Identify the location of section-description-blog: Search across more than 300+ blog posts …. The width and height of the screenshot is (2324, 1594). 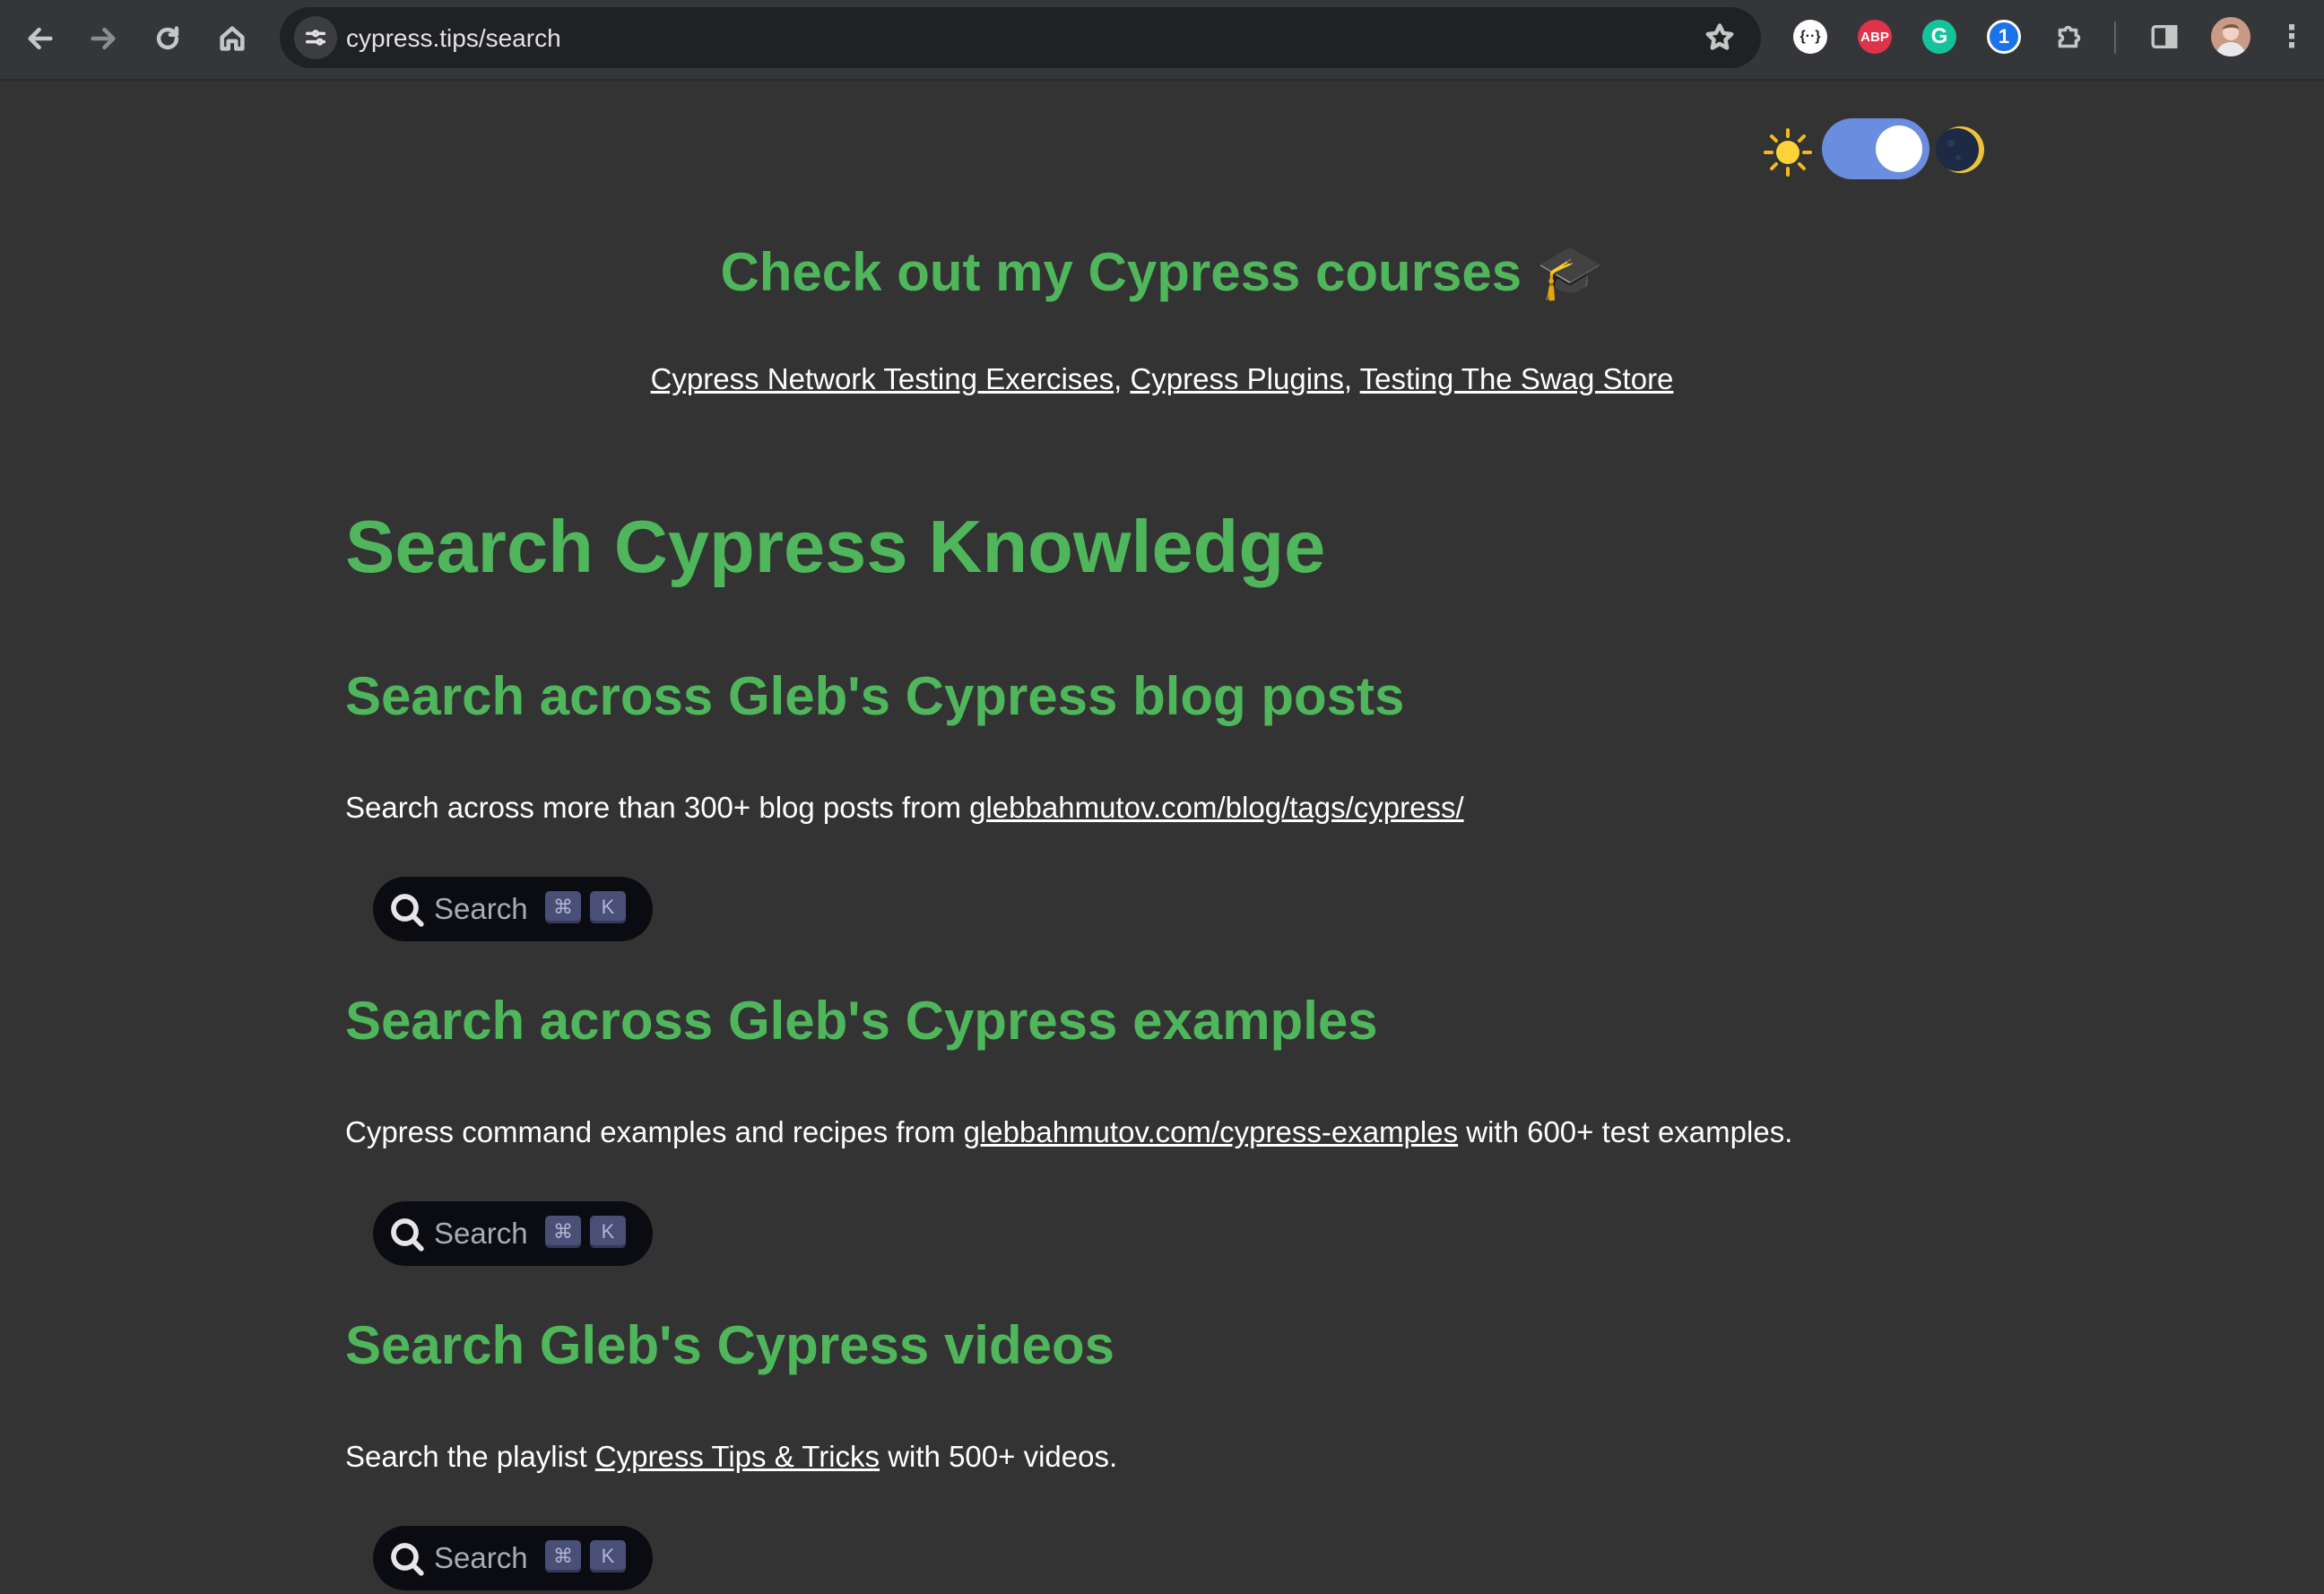
(904, 808).